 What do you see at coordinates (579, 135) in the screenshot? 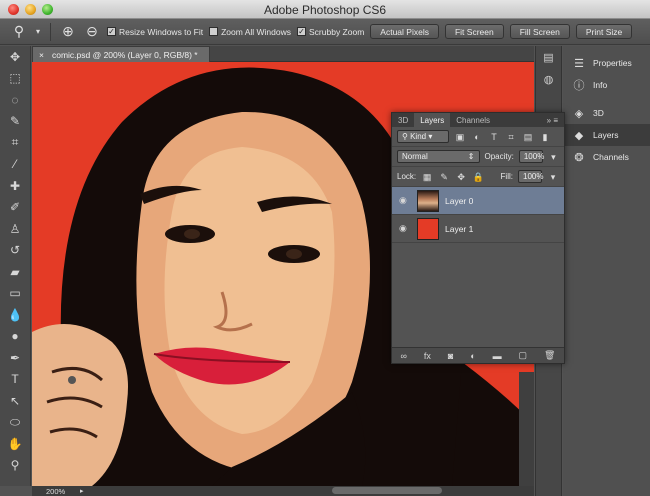
I see `layers-icon: ◆` at bounding box center [579, 135].